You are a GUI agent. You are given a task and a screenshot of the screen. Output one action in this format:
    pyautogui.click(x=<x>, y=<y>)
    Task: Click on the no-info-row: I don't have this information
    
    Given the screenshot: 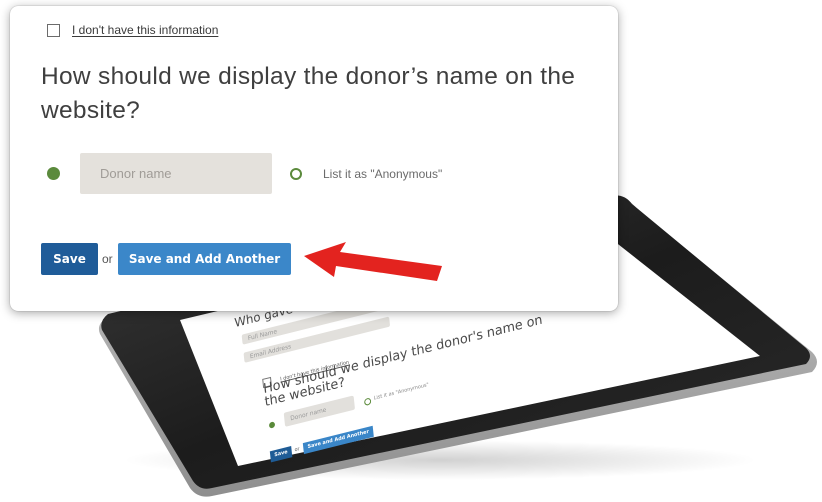 What is the action you would take?
    pyautogui.click(x=132, y=30)
    